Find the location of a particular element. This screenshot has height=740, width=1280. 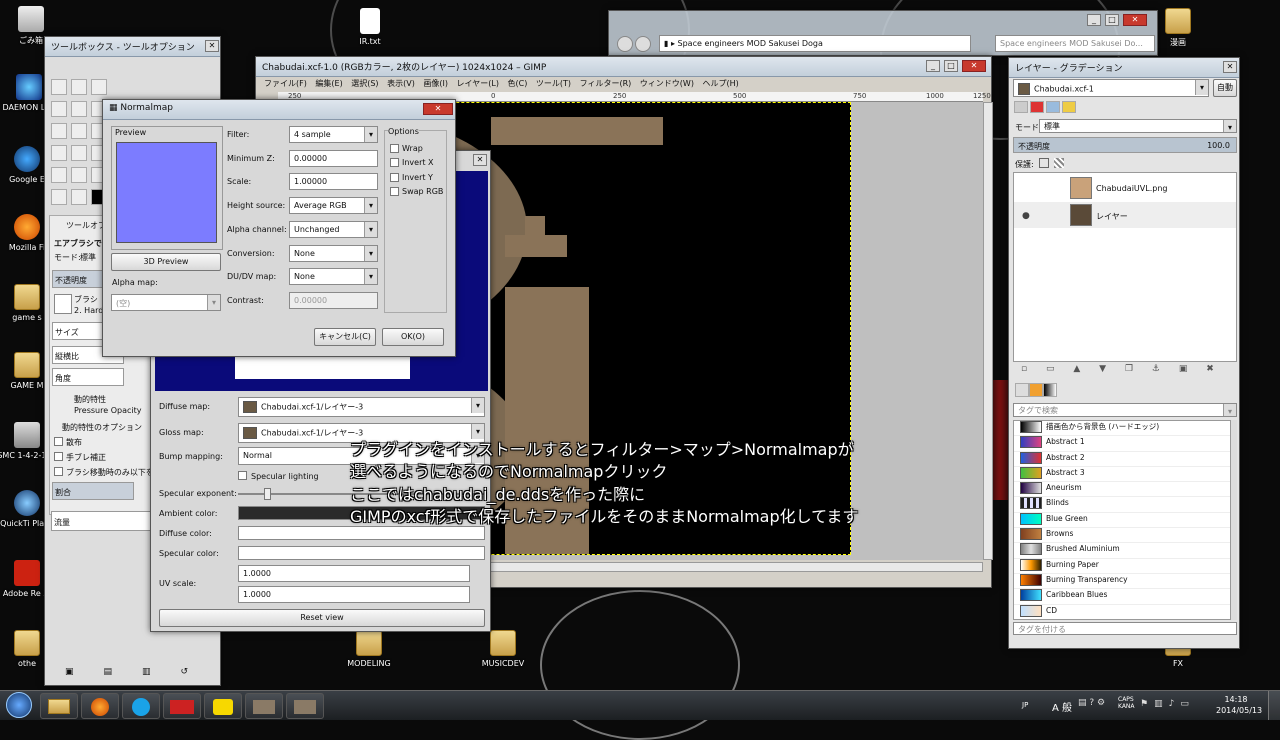

maximize-button: □ is located at coordinates (951, 66).